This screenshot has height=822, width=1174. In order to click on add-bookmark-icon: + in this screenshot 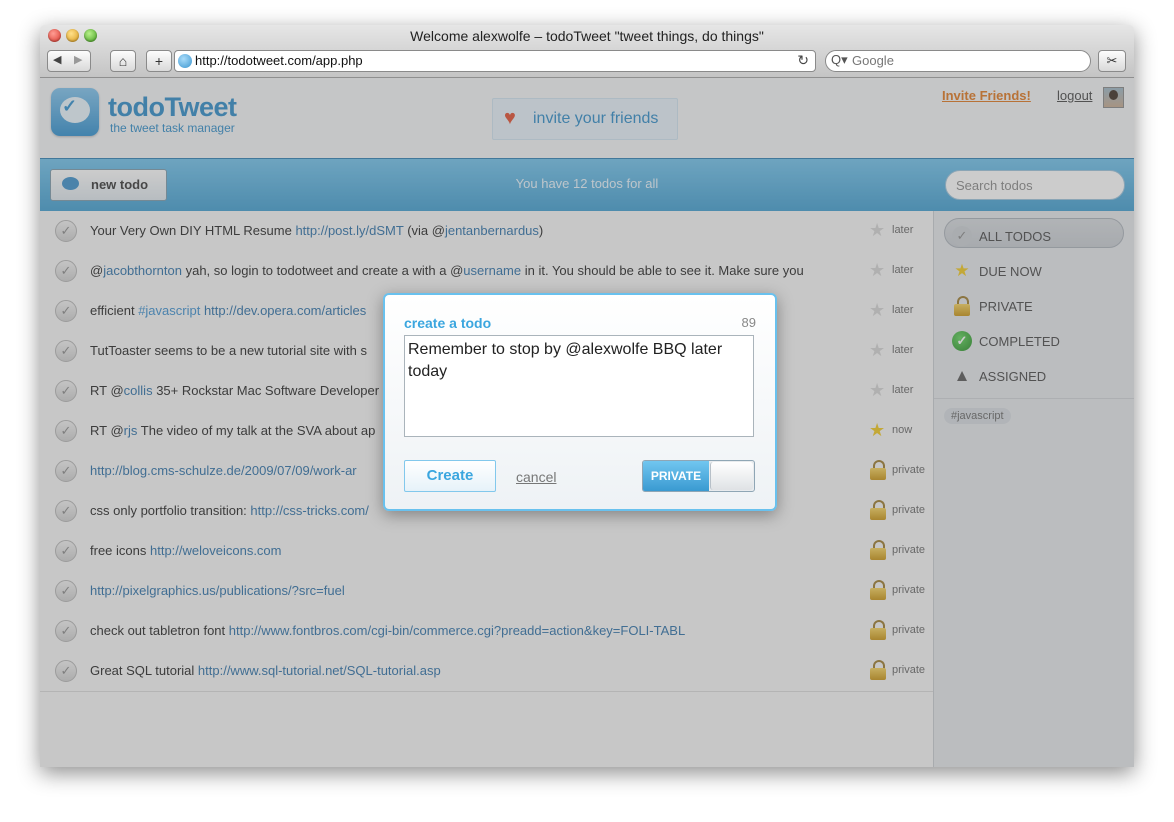, I will do `click(159, 61)`.